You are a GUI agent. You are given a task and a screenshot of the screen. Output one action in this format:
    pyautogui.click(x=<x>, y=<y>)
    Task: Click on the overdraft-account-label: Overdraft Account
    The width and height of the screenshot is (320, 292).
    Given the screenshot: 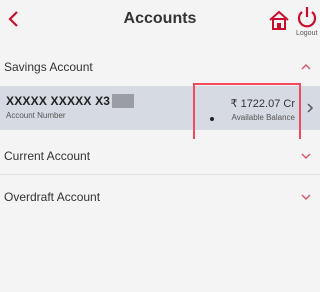 What is the action you would take?
    pyautogui.click(x=52, y=197)
    